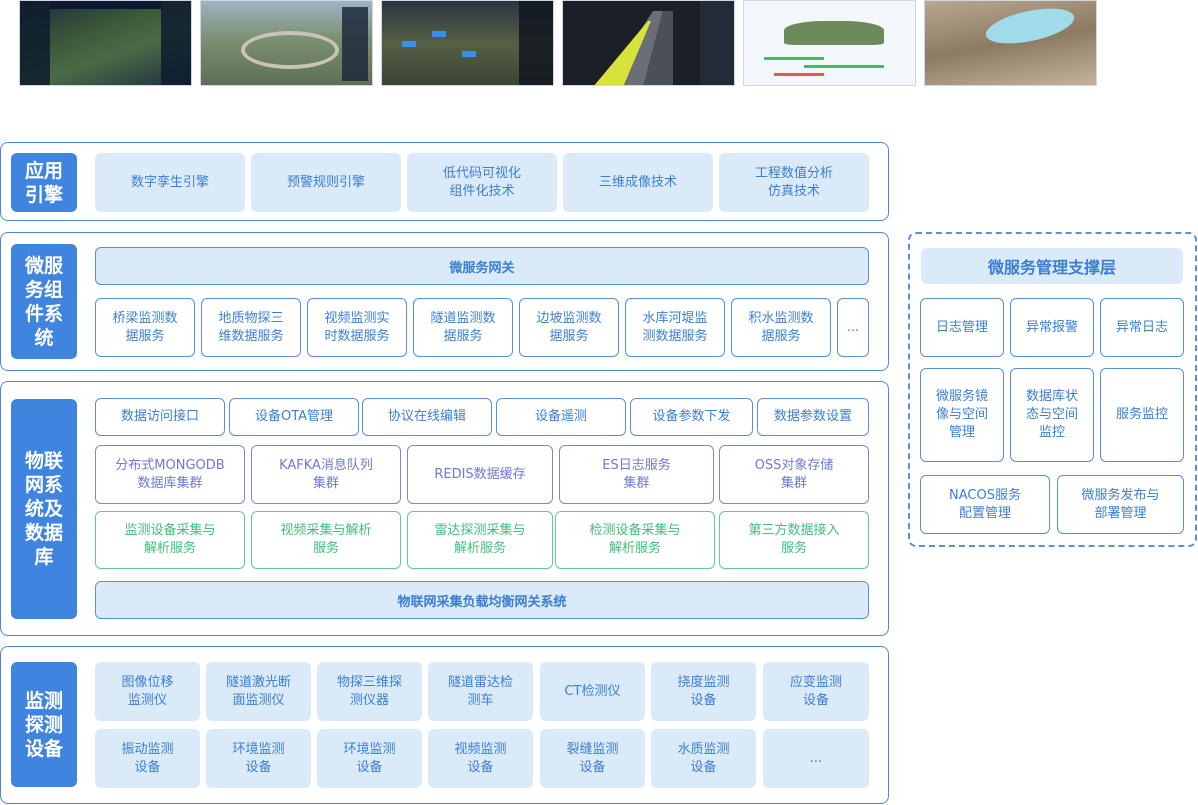 The image size is (1198, 805). What do you see at coordinates (326, 540) in the screenshot?
I see `iot-collector: 视频采集与解析 服务` at bounding box center [326, 540].